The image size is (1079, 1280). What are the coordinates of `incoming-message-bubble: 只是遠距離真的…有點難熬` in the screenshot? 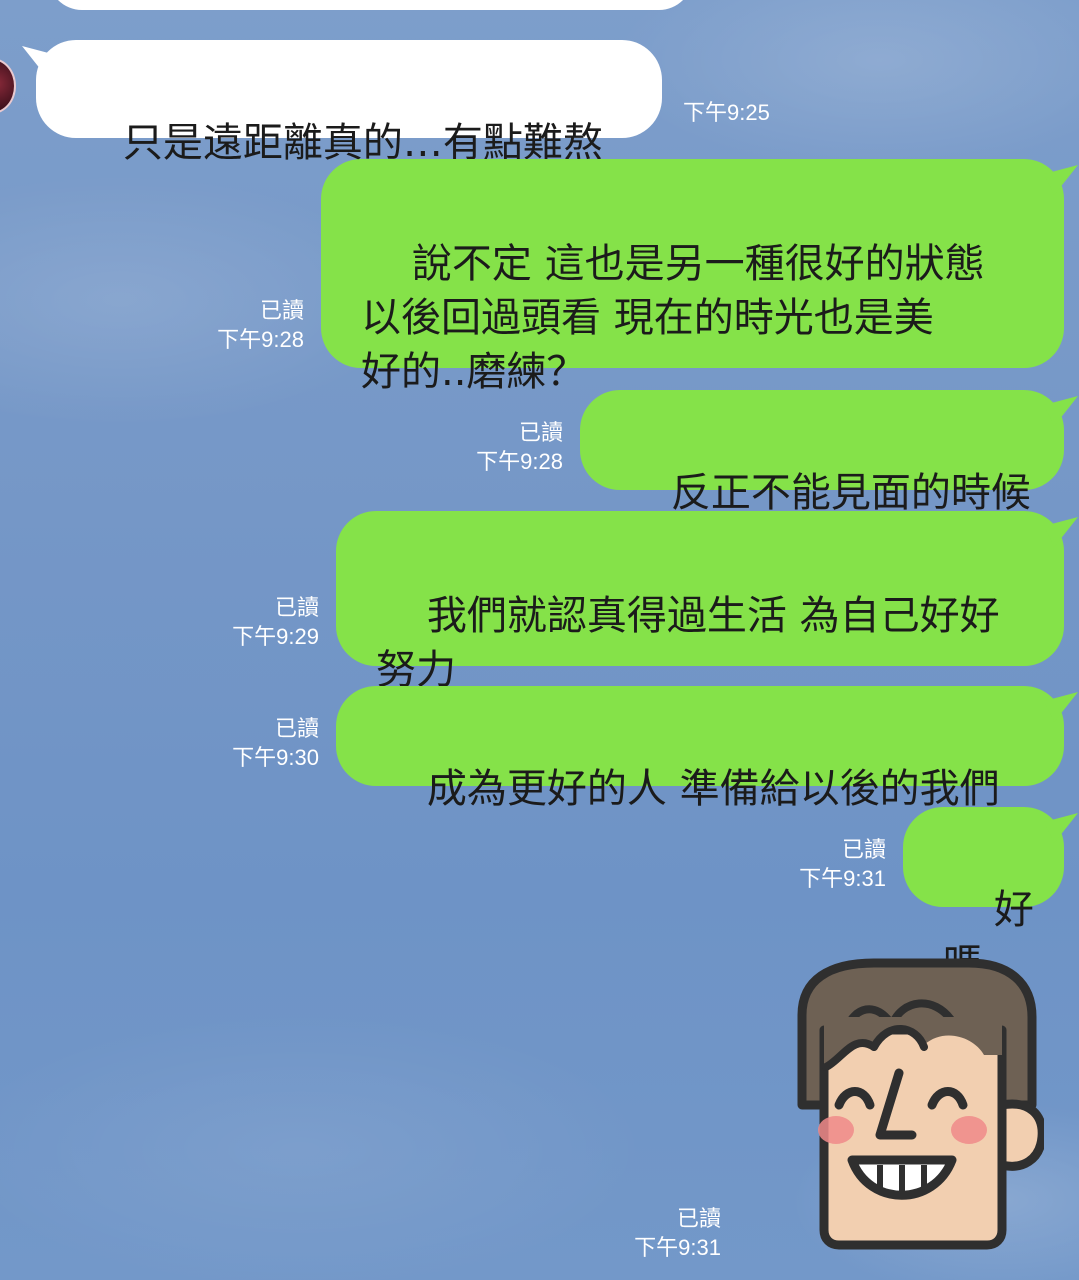 It's located at (349, 103).